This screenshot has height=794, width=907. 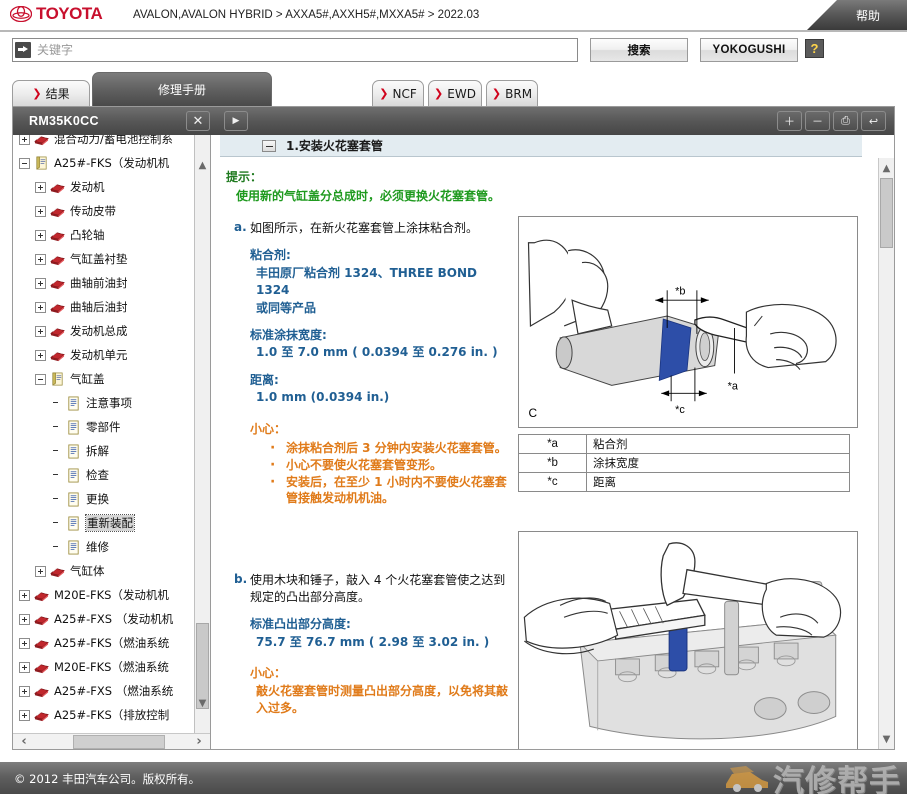 What do you see at coordinates (789, 121) in the screenshot?
I see `zoom-in-icon: ＋` at bounding box center [789, 121].